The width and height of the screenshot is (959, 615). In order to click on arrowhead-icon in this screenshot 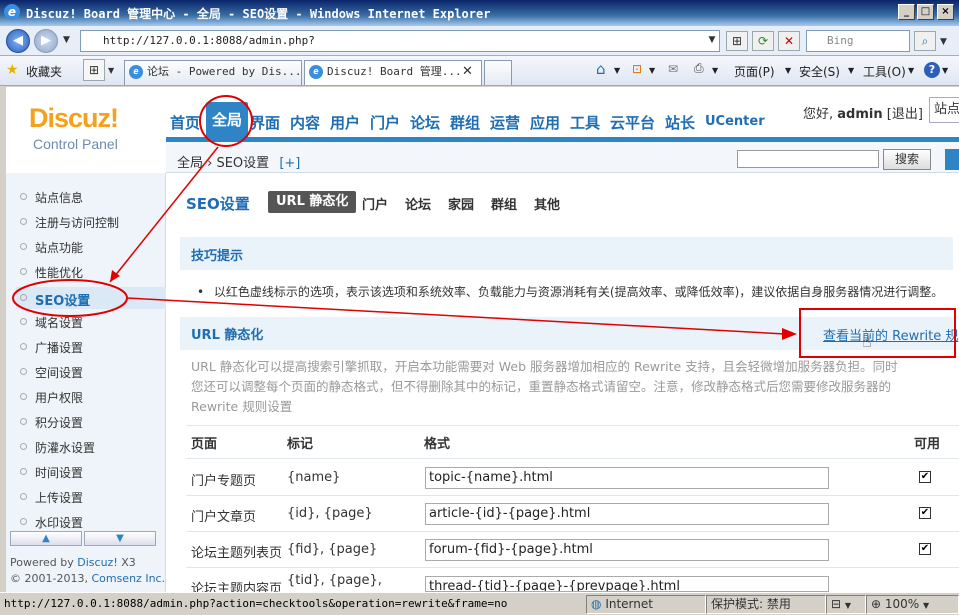, I will do `click(789, 334)`.